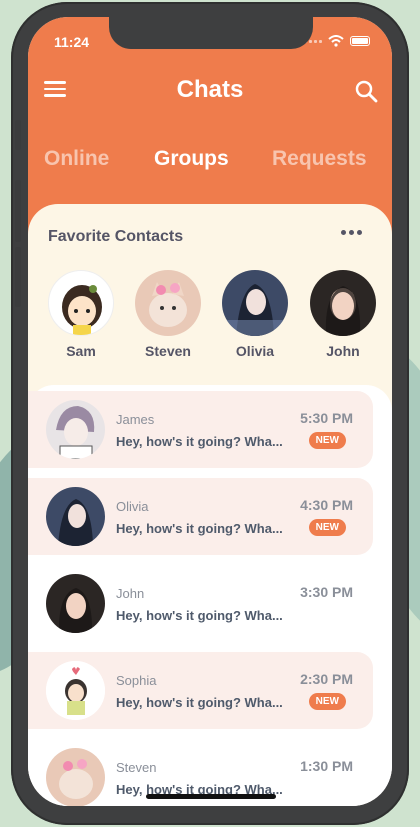 The image size is (420, 827). I want to click on more-options-icon, so click(351, 232).